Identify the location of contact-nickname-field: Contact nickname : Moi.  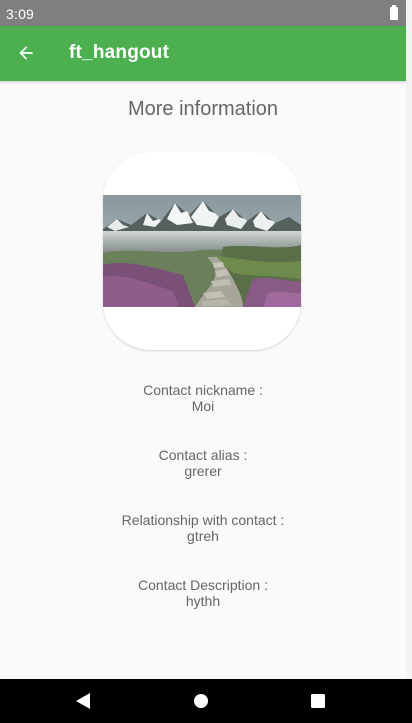
(203, 398).